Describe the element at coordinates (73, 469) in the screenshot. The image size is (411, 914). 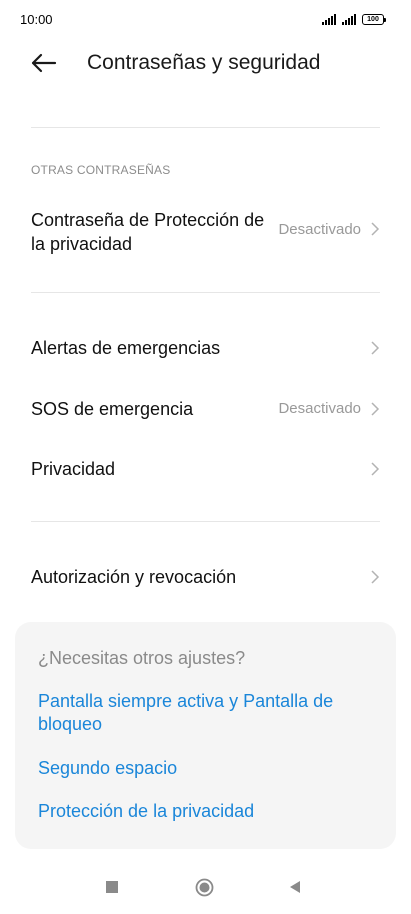
I see `row-title: Privacidad` at that location.